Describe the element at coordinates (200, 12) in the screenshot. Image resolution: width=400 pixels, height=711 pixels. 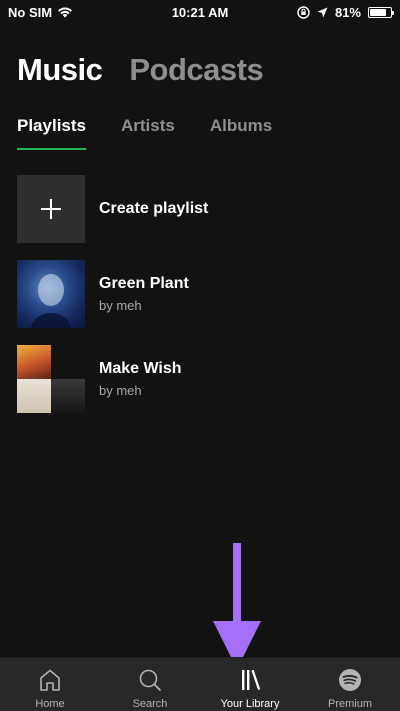
I see `status-bar: No SIM 10:21 AM 81%` at that location.